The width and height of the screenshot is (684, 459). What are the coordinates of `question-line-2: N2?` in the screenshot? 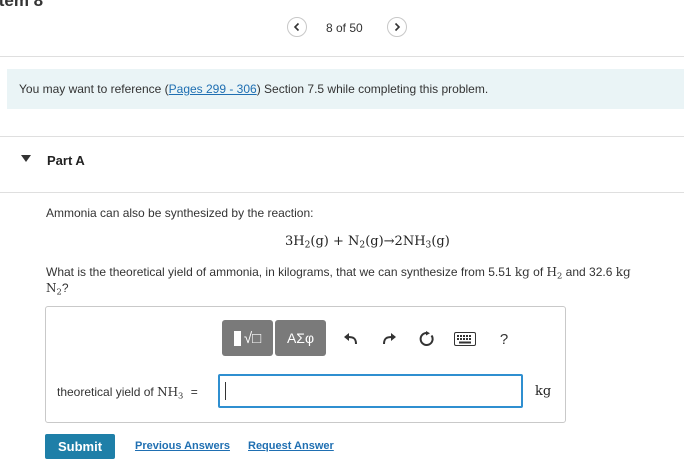 It's located at (57, 289).